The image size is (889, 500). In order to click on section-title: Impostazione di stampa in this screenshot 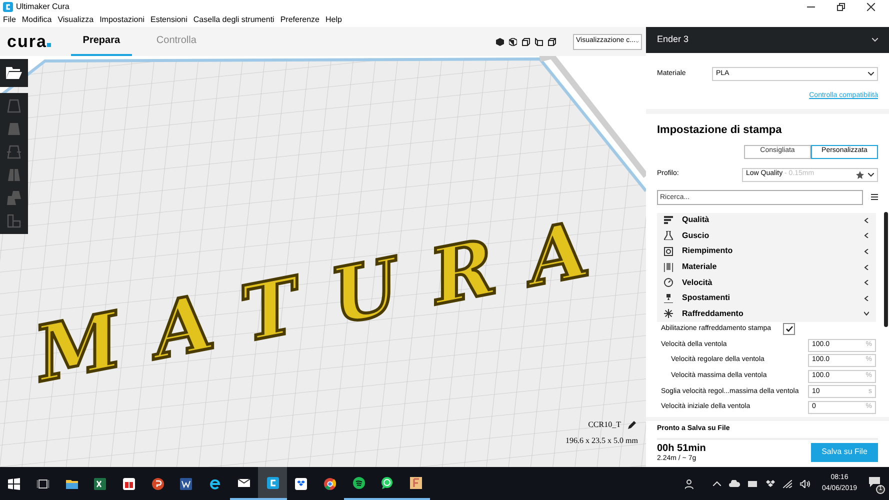, I will do `click(720, 130)`.